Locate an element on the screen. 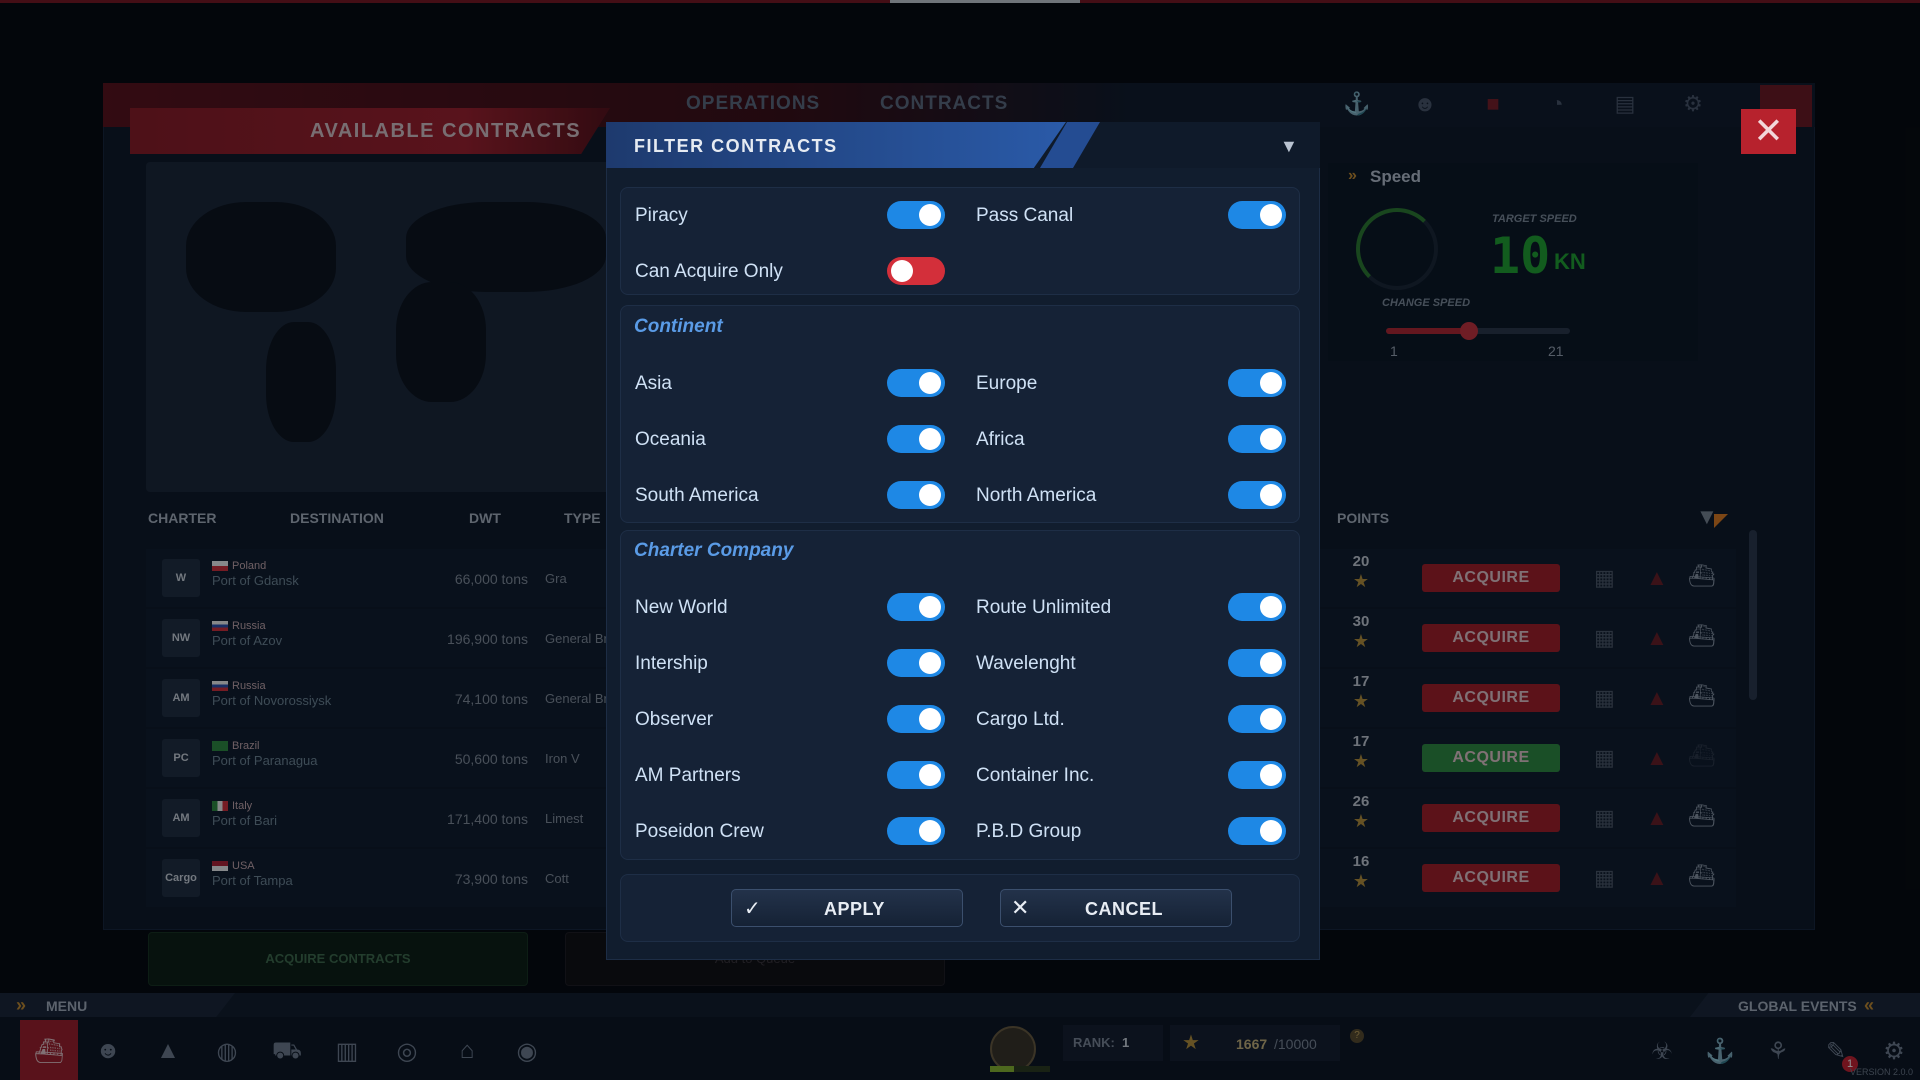 The image size is (1920, 1080). toggle-container-inc is located at coordinates (1257, 775).